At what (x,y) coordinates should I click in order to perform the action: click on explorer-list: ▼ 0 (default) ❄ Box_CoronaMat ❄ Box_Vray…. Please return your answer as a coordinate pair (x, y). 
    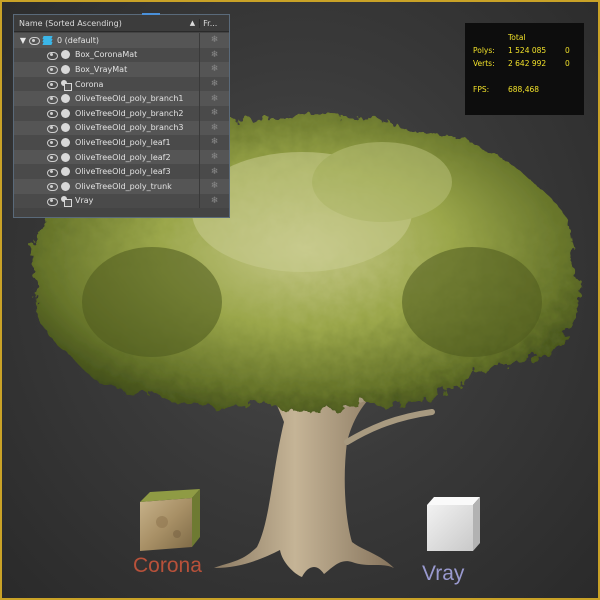
    Looking at the image, I should click on (121, 120).